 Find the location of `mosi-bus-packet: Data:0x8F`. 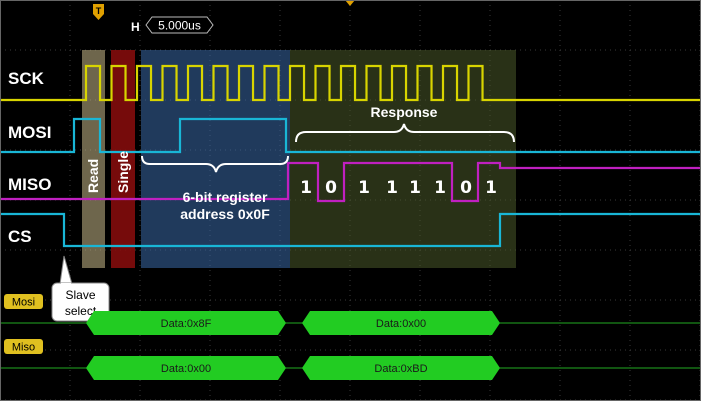

mosi-bus-packet: Data:0x8F is located at coordinates (186, 323).